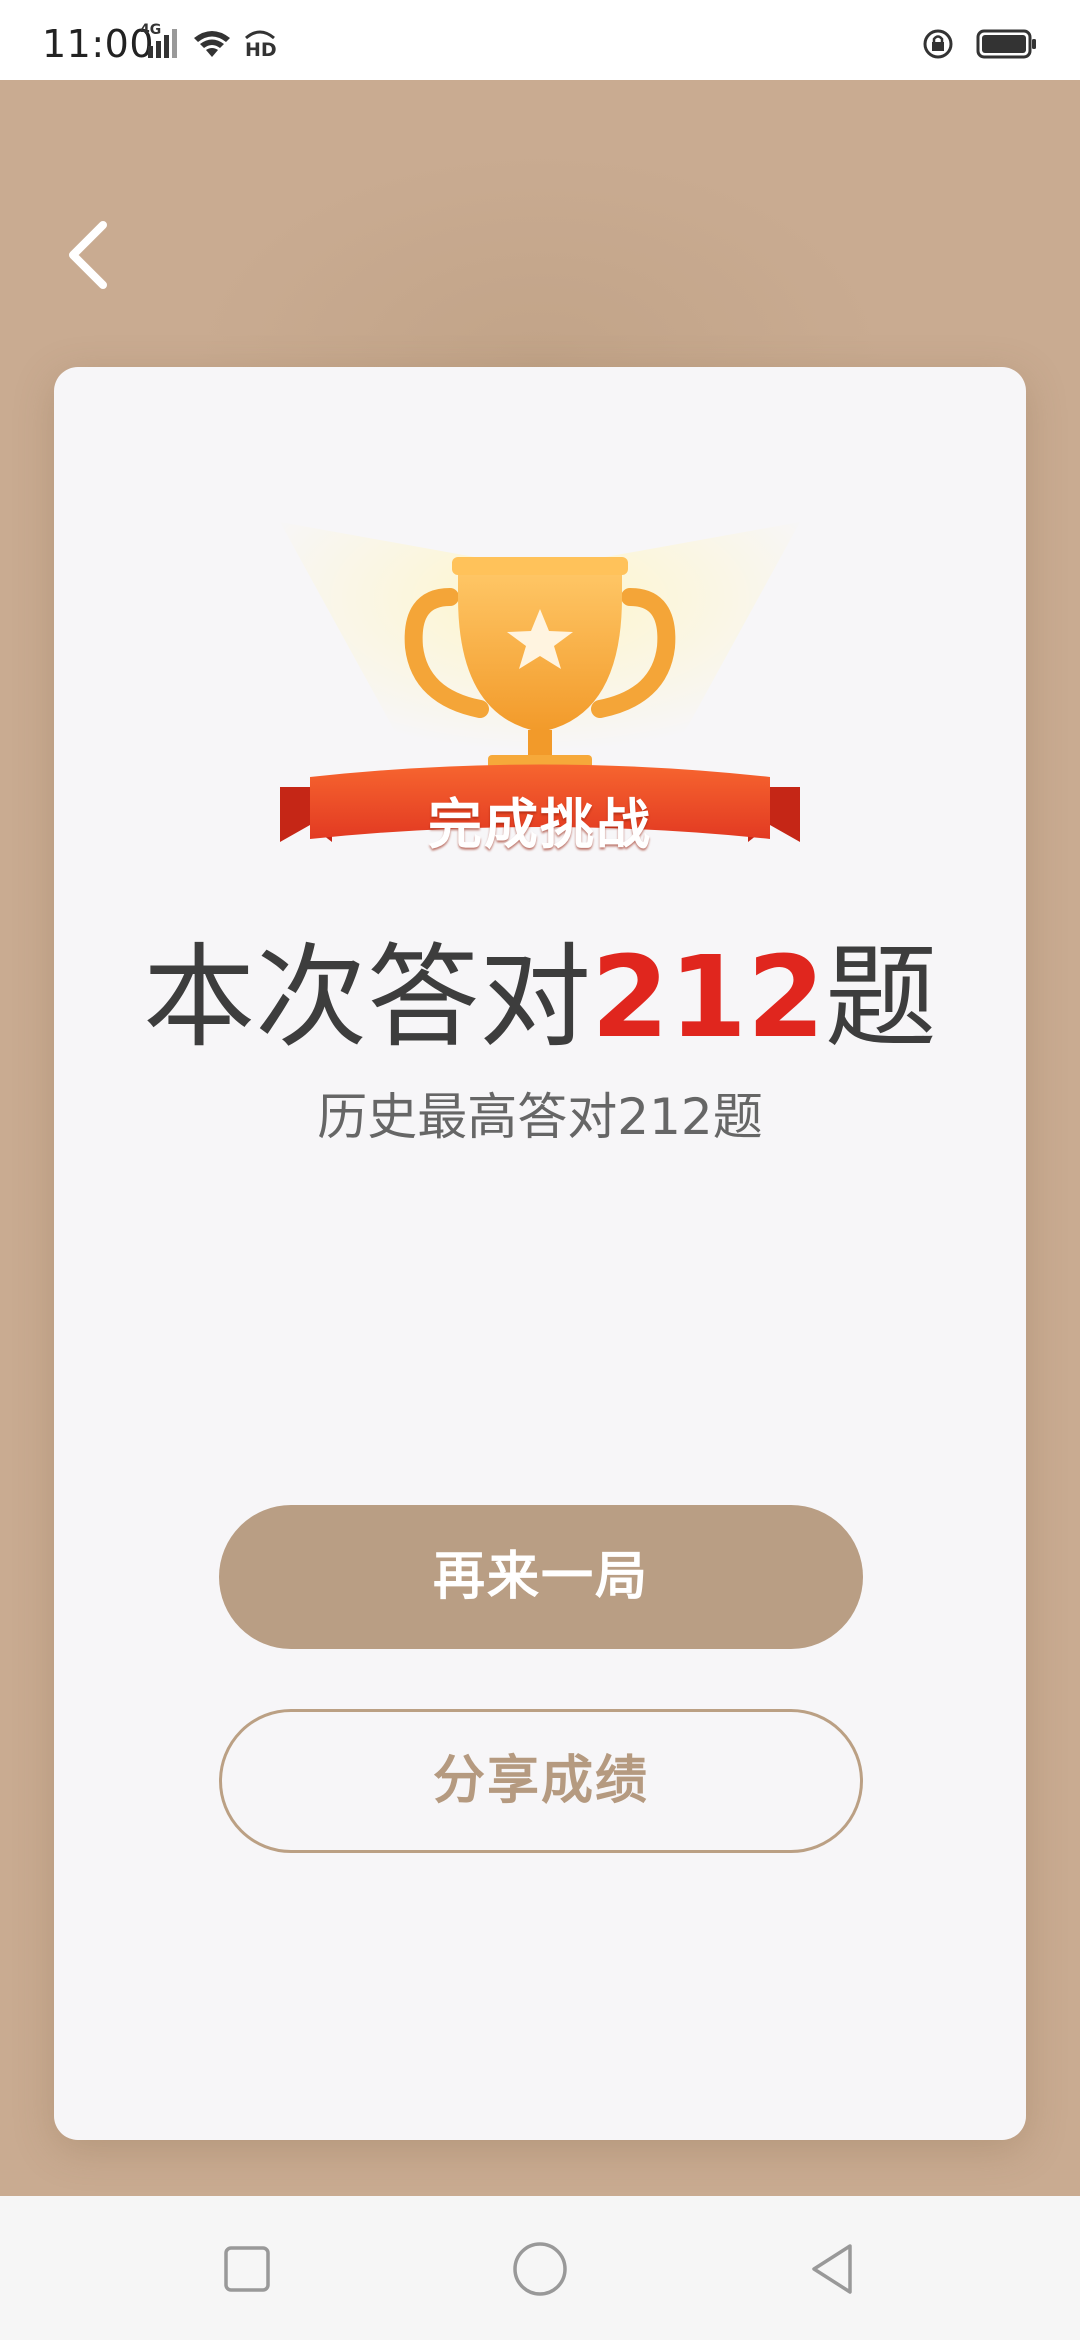  Describe the element at coordinates (540, 1117) in the screenshot. I see `history-best-text: 历史最高答对212题` at that location.